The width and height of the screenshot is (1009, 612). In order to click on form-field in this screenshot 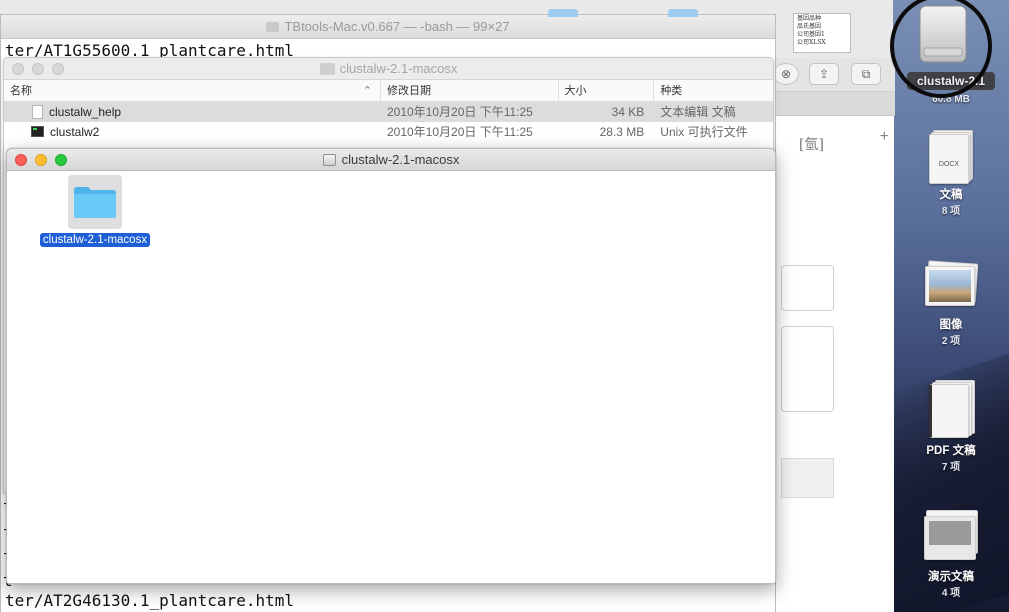, I will do `click(807, 288)`.